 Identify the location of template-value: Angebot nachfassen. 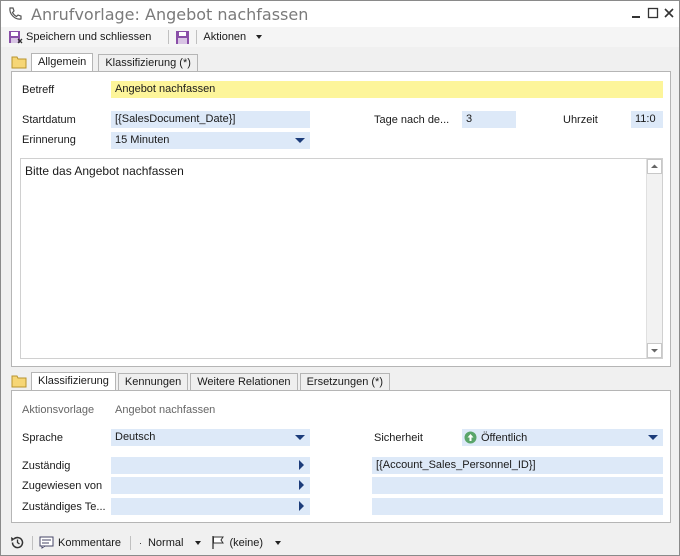
(165, 410).